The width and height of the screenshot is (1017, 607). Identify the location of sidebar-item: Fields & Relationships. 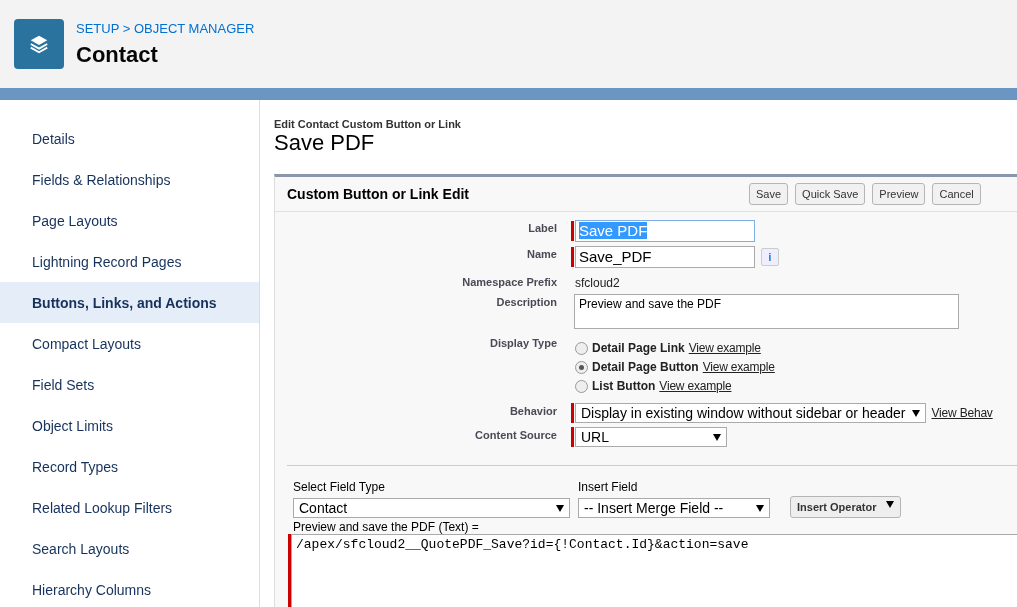
(129, 179).